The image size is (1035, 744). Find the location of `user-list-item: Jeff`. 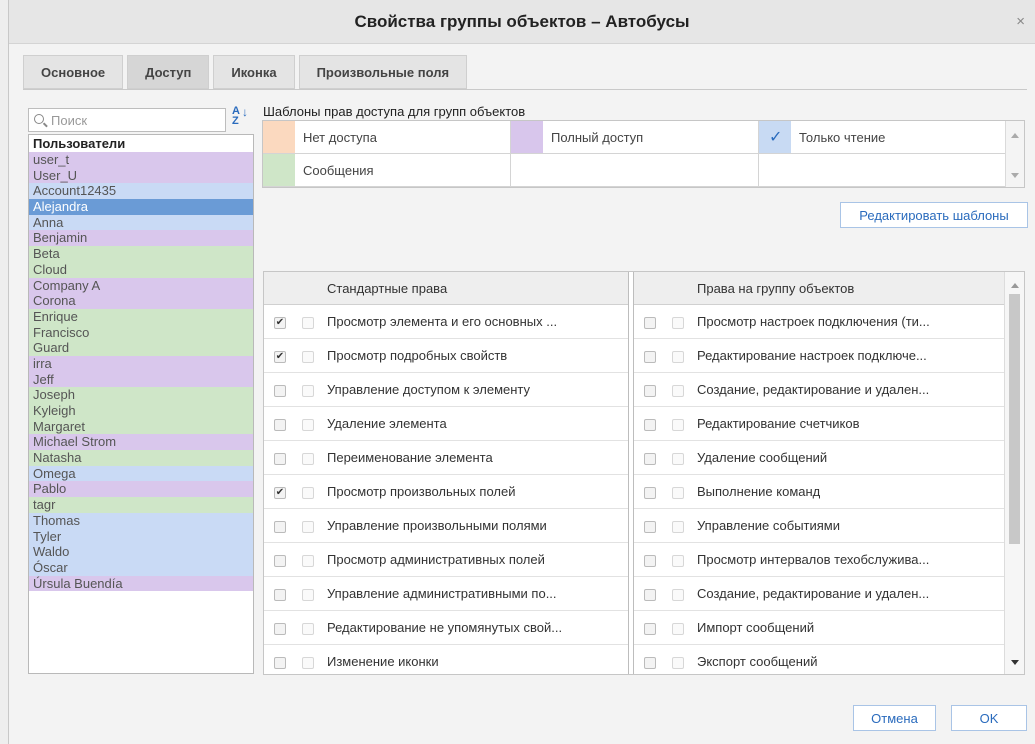

user-list-item: Jeff is located at coordinates (141, 379).